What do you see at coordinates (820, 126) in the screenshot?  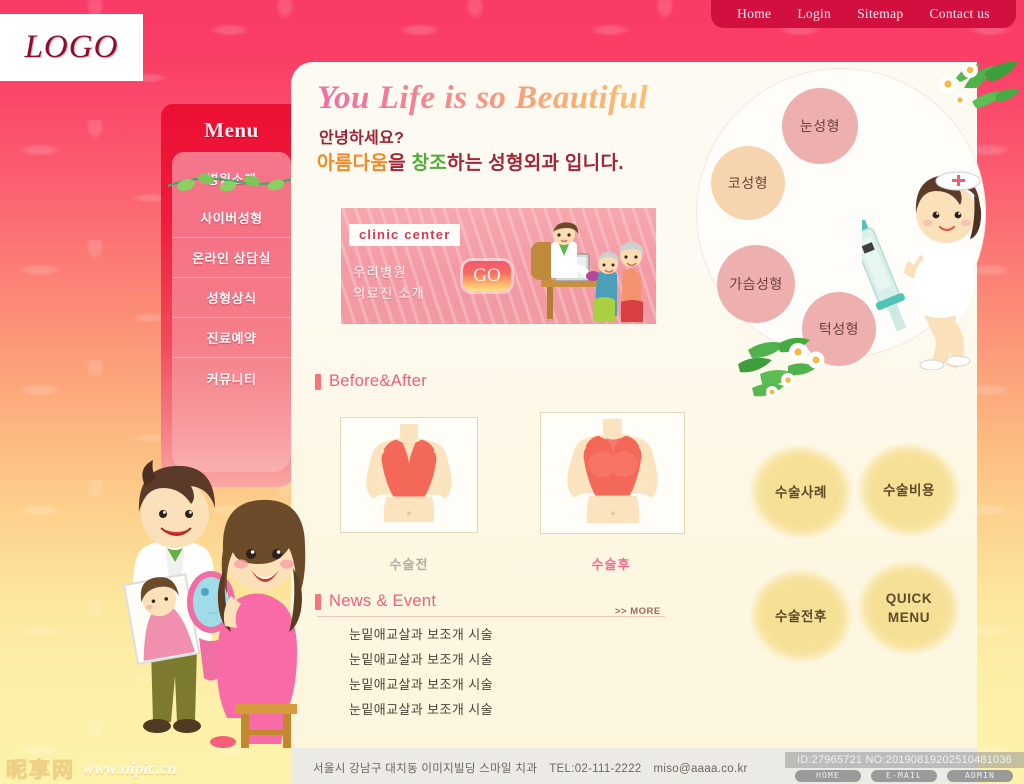 I see `bubble-link-eye-surgery: 눈성형` at bounding box center [820, 126].